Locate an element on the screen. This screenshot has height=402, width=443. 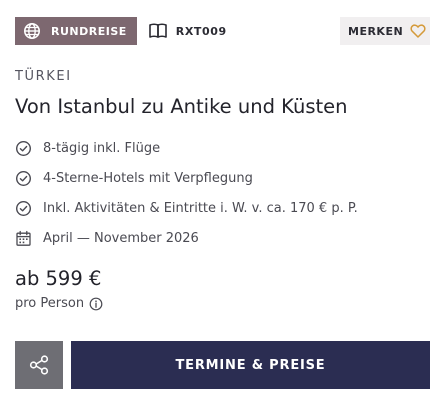
destination-country: TÜRKEI is located at coordinates (43, 76).